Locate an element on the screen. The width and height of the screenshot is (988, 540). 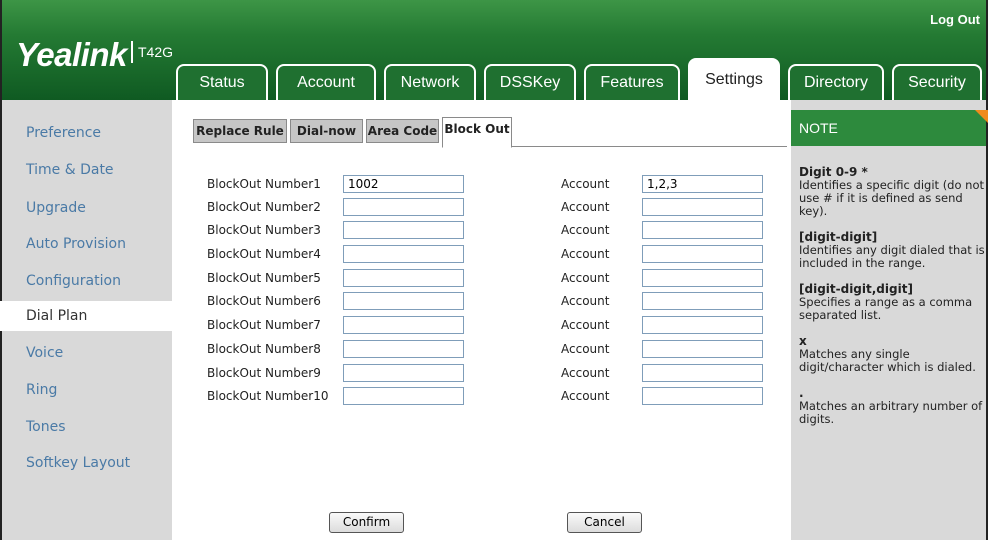
blockout-label-1: BlockOut Number1 is located at coordinates (264, 184).